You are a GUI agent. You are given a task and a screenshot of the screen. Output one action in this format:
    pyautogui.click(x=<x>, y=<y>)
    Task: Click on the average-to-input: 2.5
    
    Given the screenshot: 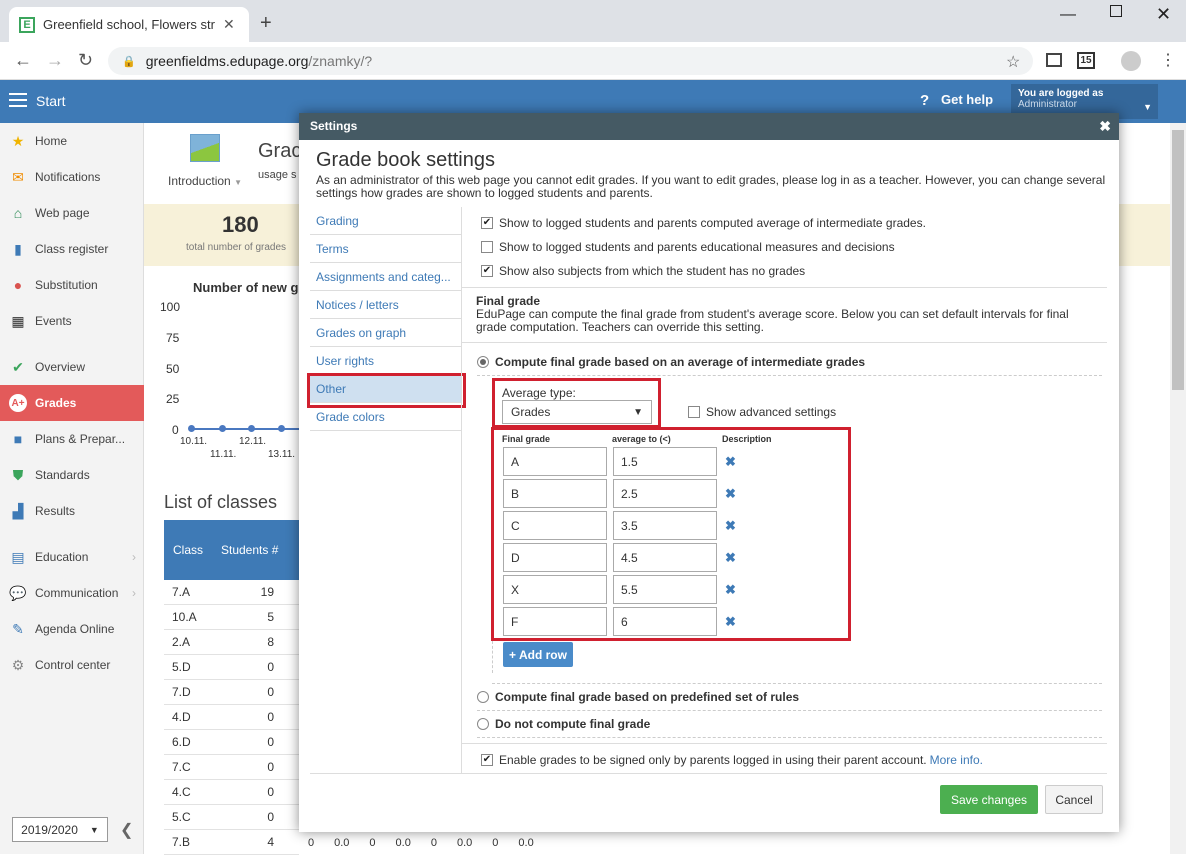 What is the action you would take?
    pyautogui.click(x=665, y=493)
    